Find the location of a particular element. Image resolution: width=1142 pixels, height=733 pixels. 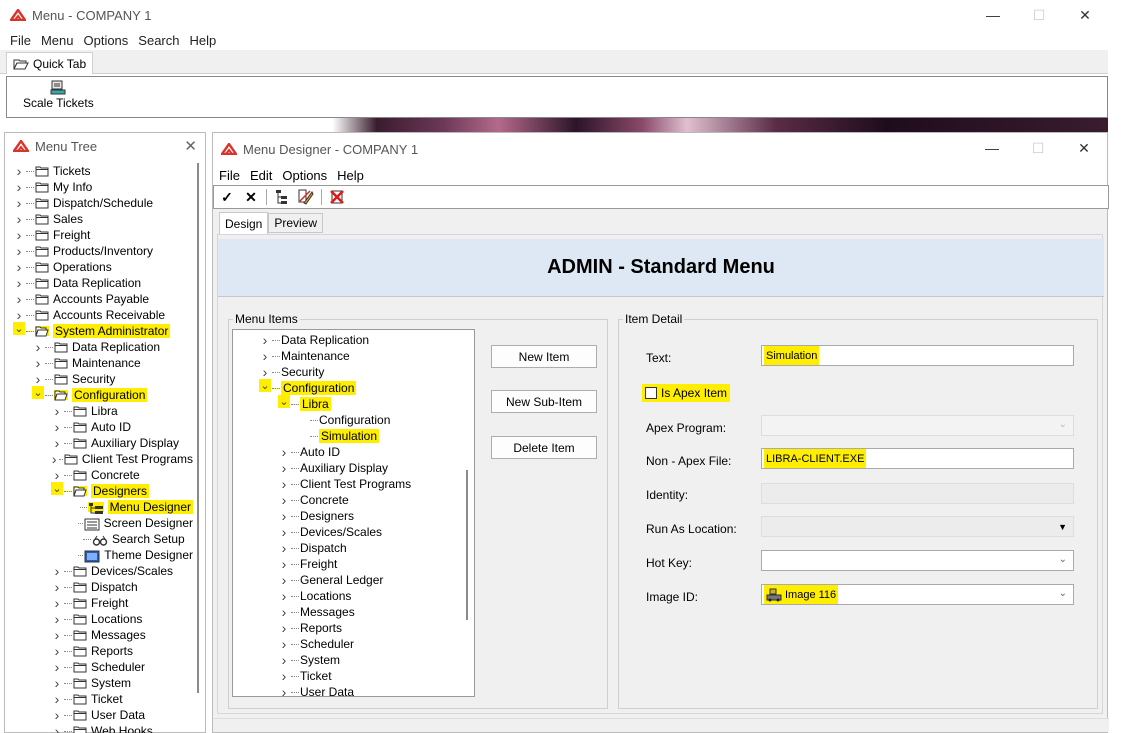

maximize-button: ☐ is located at coordinates (1038, 148).